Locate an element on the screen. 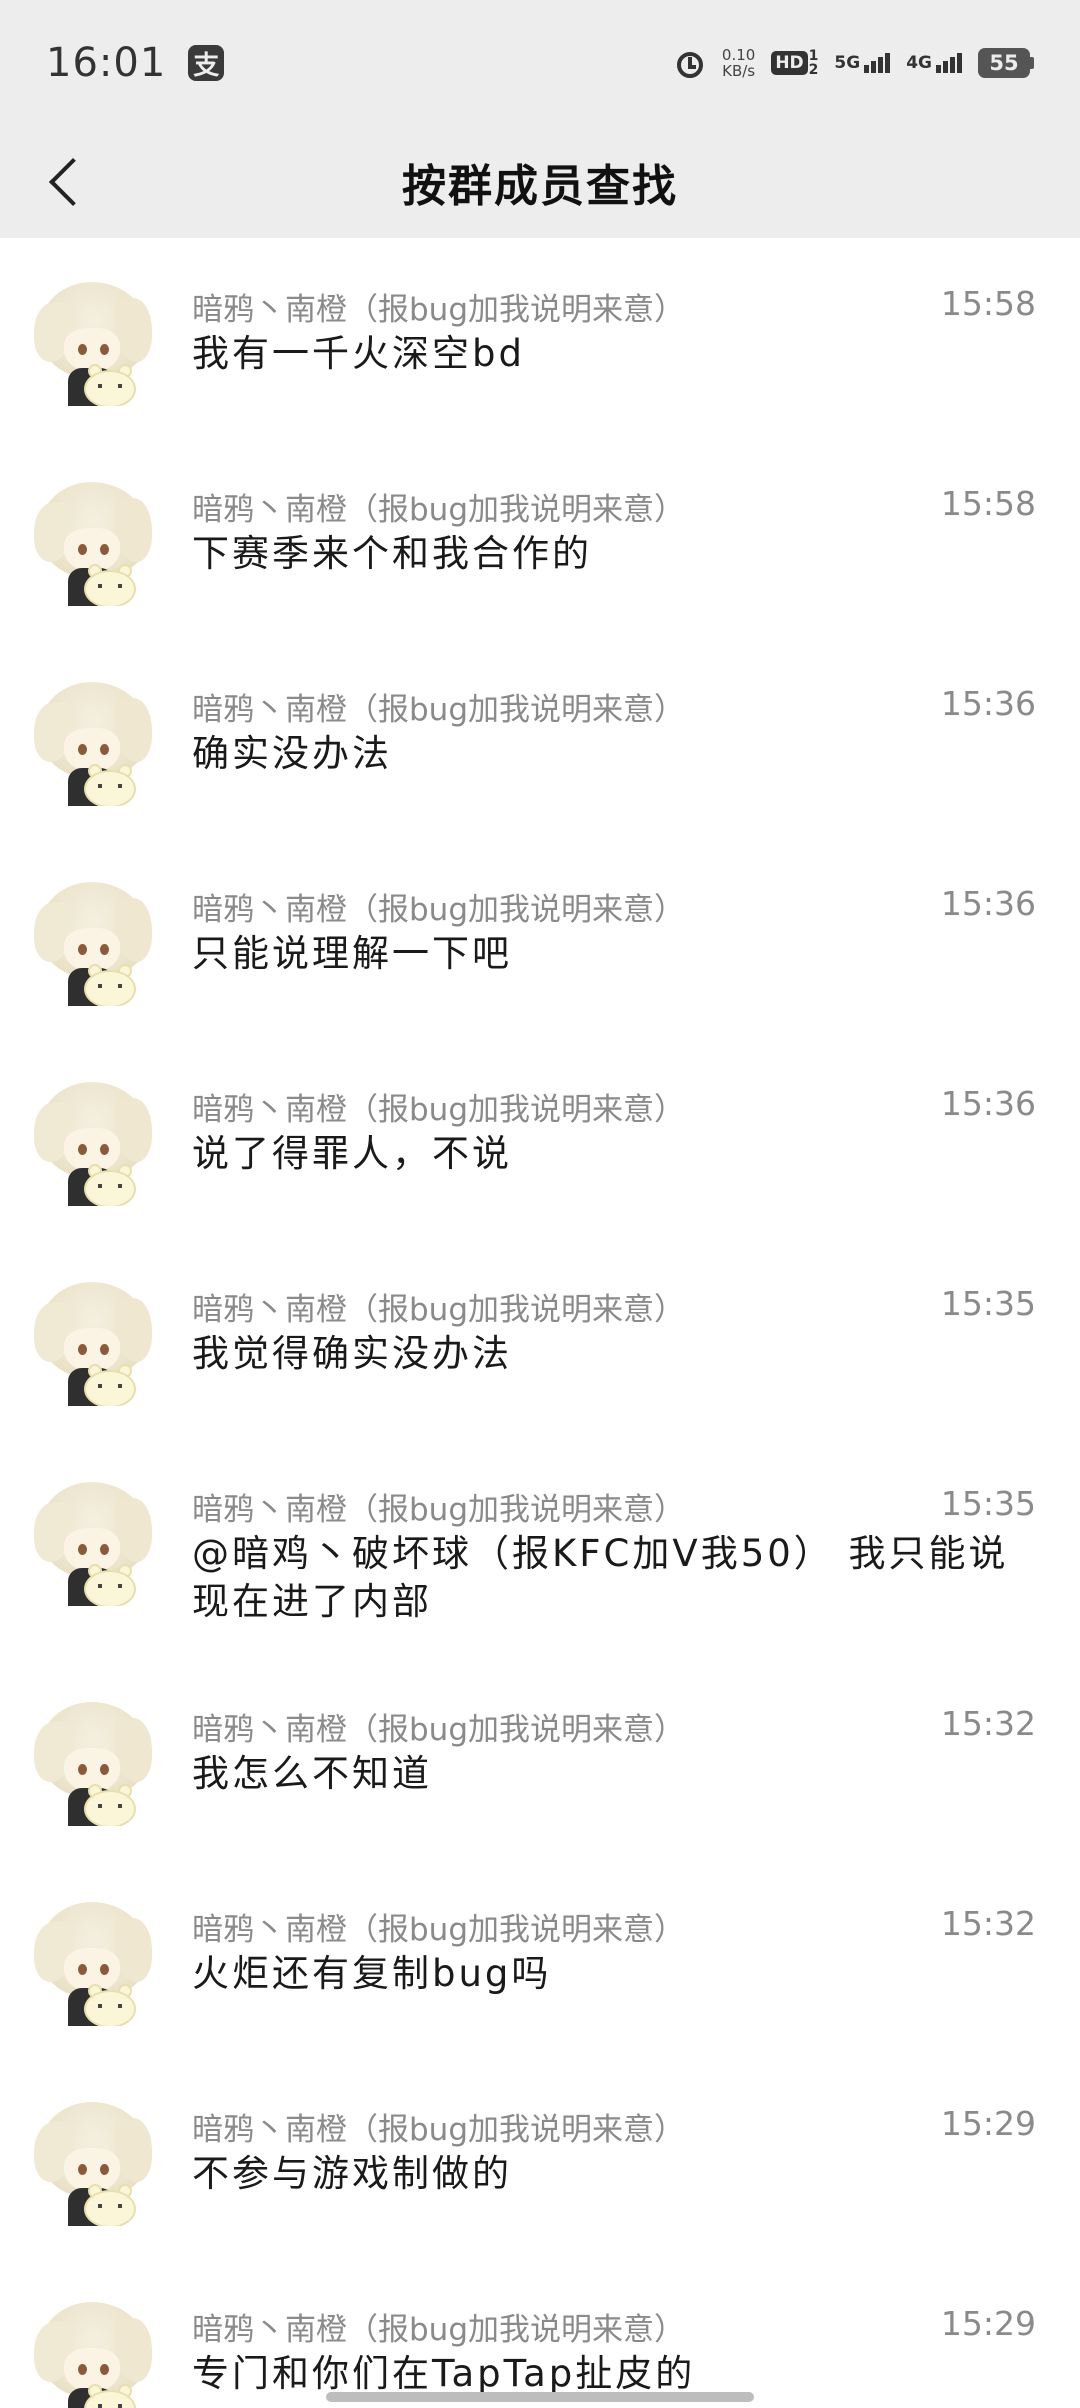  battery-icon: 55 is located at coordinates (1006, 63).